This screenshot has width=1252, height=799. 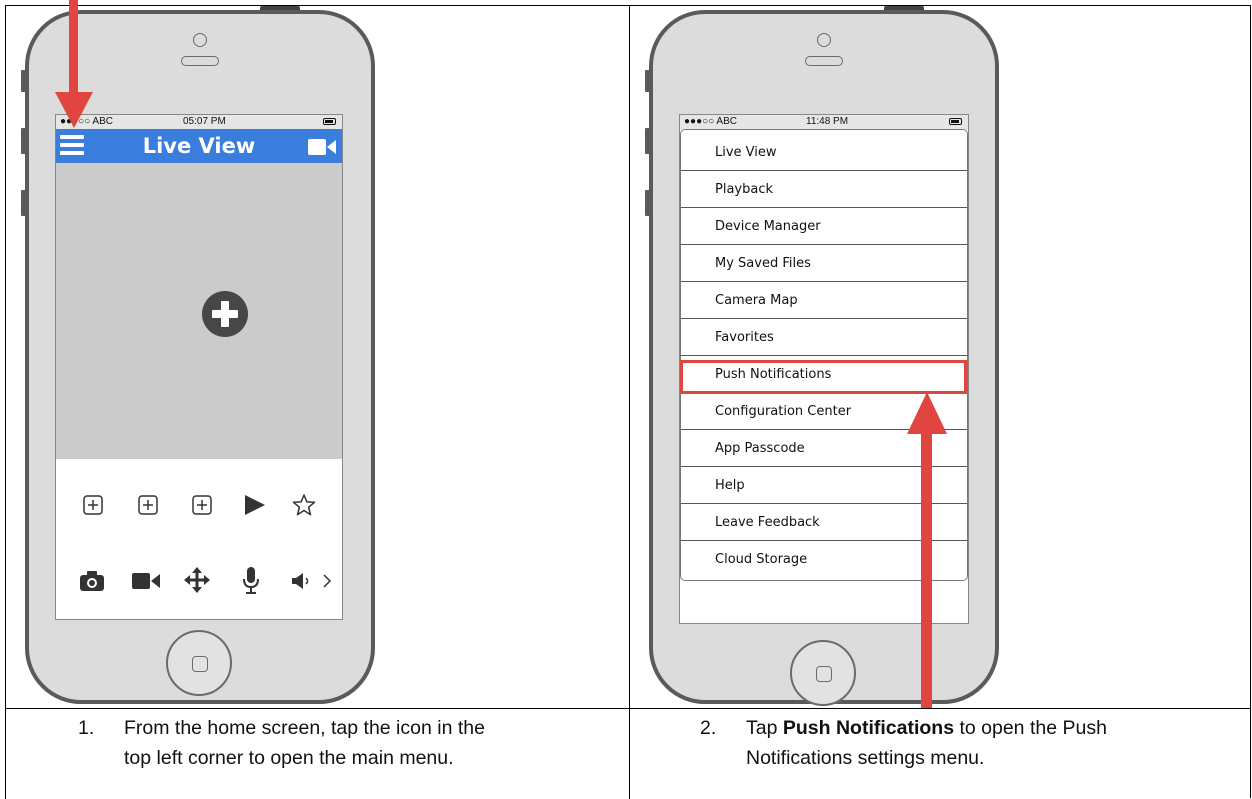 What do you see at coordinates (289, 758) in the screenshot?
I see `step-1-line-2: top left corner to open the main menu.` at bounding box center [289, 758].